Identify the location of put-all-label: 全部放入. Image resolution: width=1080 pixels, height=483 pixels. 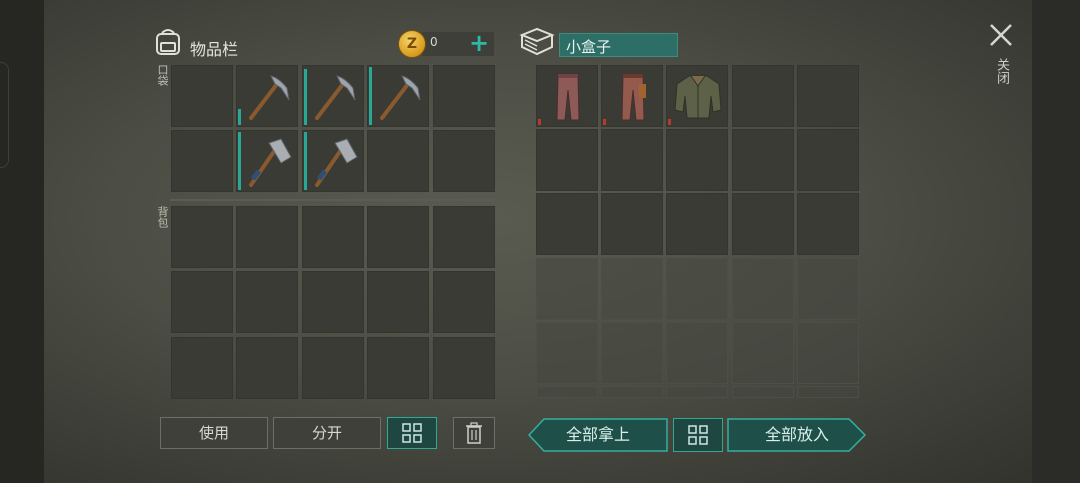
(796, 434).